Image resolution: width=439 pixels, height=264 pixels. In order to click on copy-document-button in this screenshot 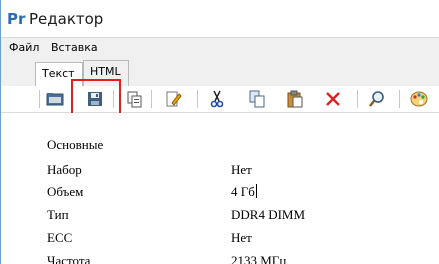, I will do `click(135, 99)`.